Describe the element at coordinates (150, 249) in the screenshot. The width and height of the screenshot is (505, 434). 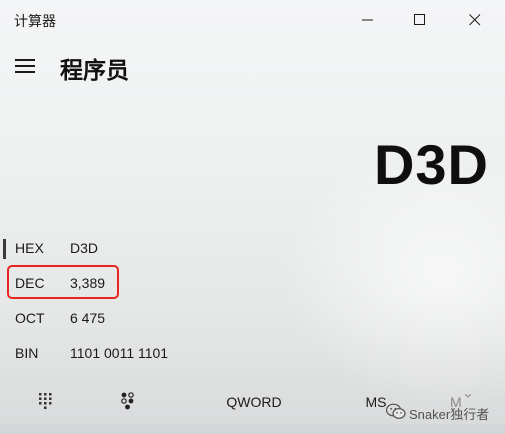
I see `radix-row-hex: HEX D3D` at that location.